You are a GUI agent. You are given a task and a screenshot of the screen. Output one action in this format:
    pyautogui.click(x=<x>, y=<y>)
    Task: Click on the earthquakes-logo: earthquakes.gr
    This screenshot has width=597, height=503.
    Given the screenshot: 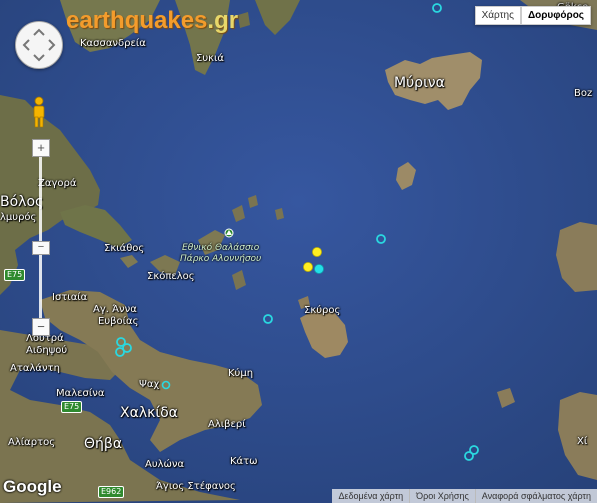 What is the action you would take?
    pyautogui.click(x=152, y=21)
    